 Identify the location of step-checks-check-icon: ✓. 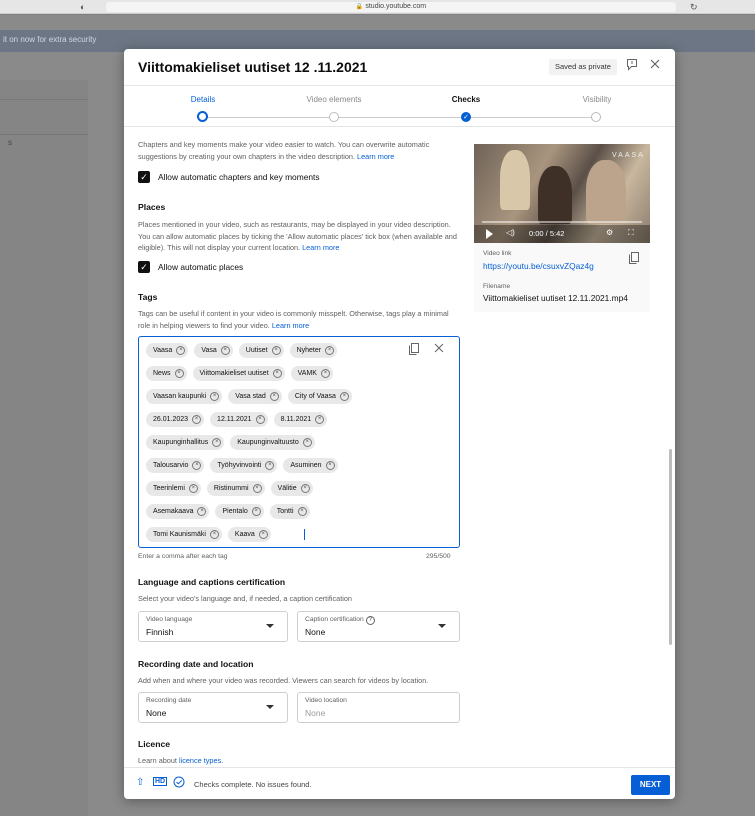
(466, 117).